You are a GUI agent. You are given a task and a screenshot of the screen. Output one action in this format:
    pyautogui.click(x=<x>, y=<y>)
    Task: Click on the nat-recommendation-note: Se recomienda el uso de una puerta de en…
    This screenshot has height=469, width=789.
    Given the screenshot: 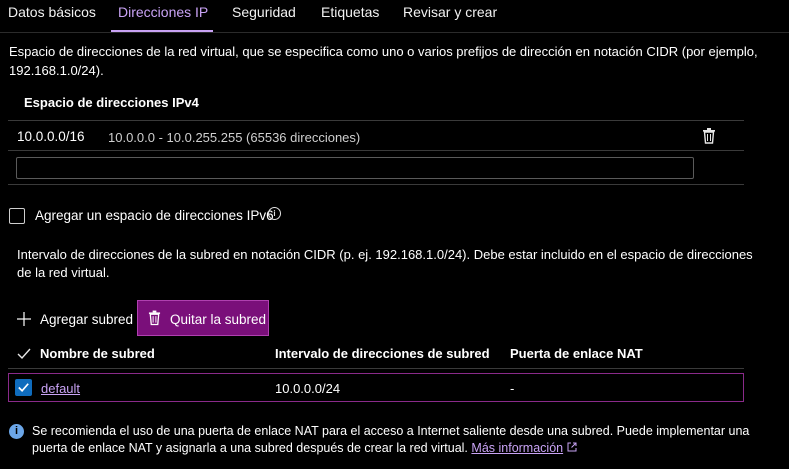 What is the action you would take?
    pyautogui.click(x=392, y=440)
    